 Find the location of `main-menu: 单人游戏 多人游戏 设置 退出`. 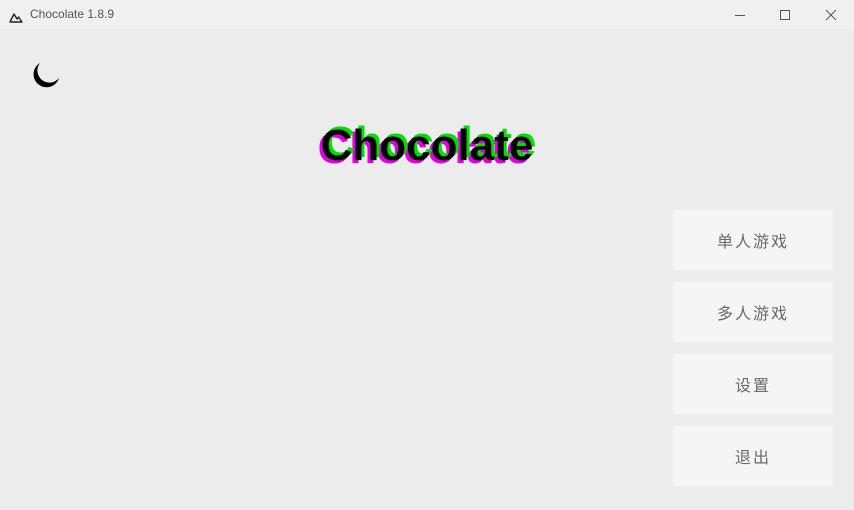

main-menu: 单人游戏 多人游戏 设置 退出 is located at coordinates (753, 354).